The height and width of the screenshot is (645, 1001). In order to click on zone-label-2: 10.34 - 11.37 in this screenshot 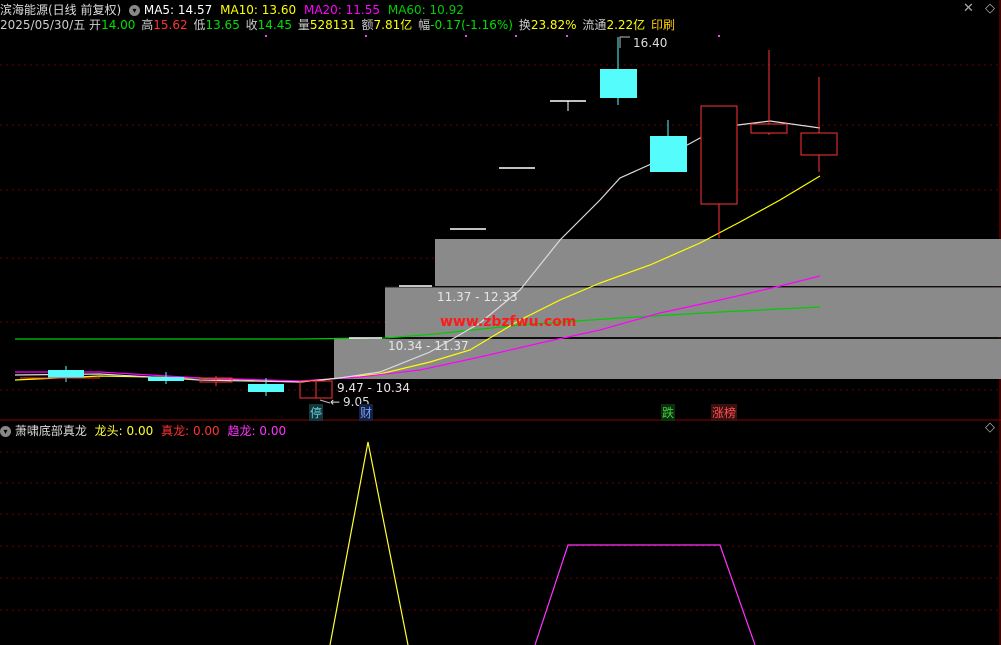, I will do `click(428, 346)`.